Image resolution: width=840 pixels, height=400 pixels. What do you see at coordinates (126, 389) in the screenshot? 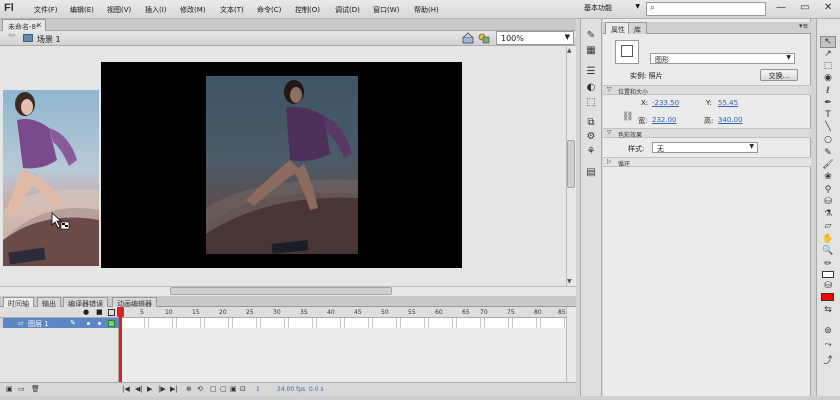
I see `go-to-first-frame-icon: |◀` at bounding box center [126, 389].